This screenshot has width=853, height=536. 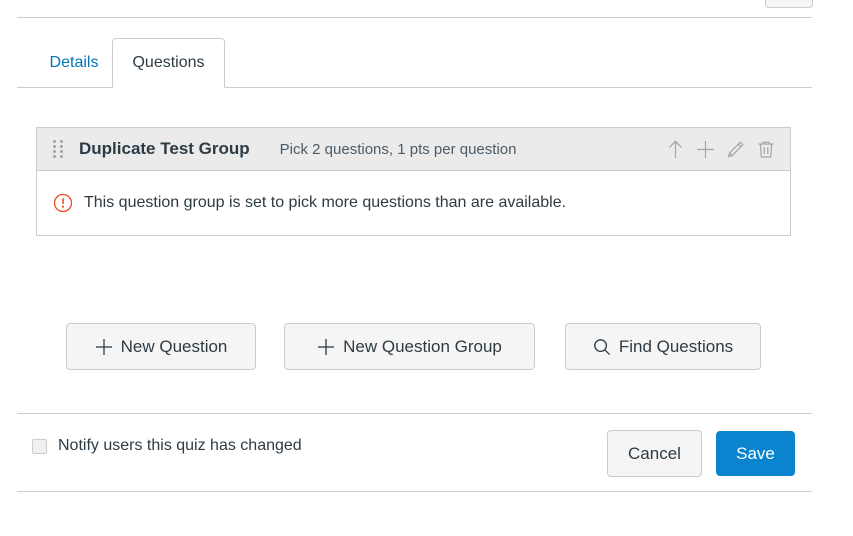 I want to click on warning-circle-icon, so click(x=63, y=203).